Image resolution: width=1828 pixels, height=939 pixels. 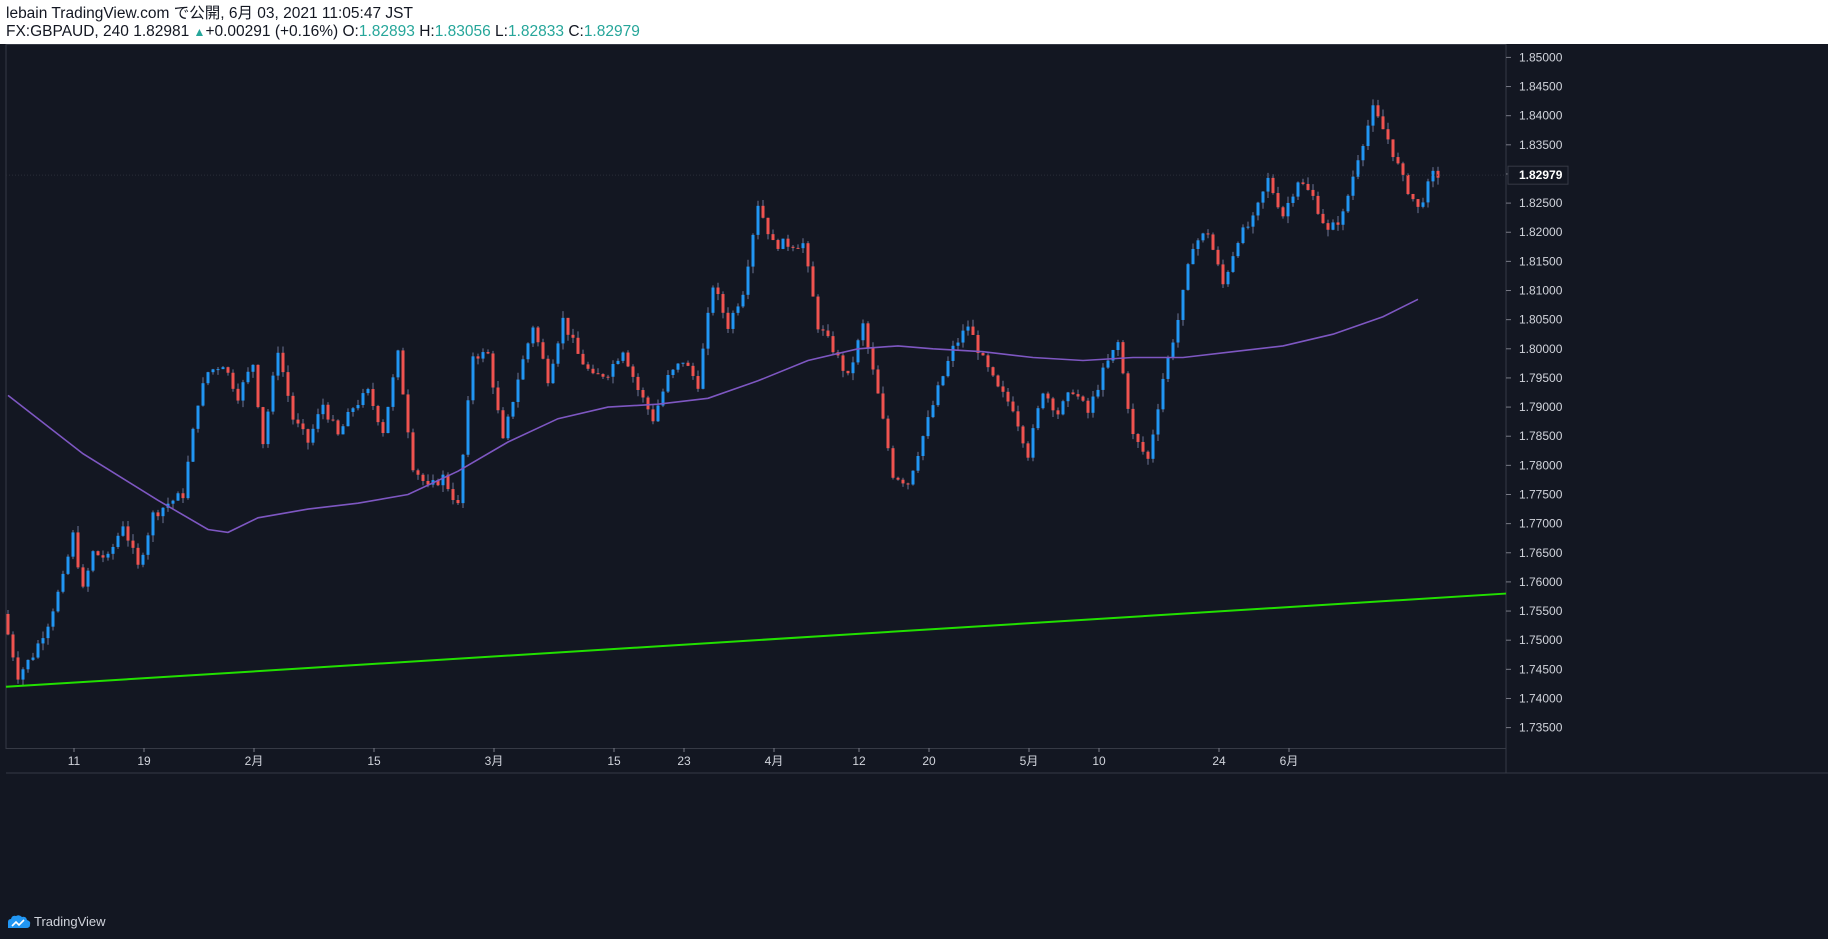 What do you see at coordinates (70, 921) in the screenshot?
I see `tradingview-brand: TradingView` at bounding box center [70, 921].